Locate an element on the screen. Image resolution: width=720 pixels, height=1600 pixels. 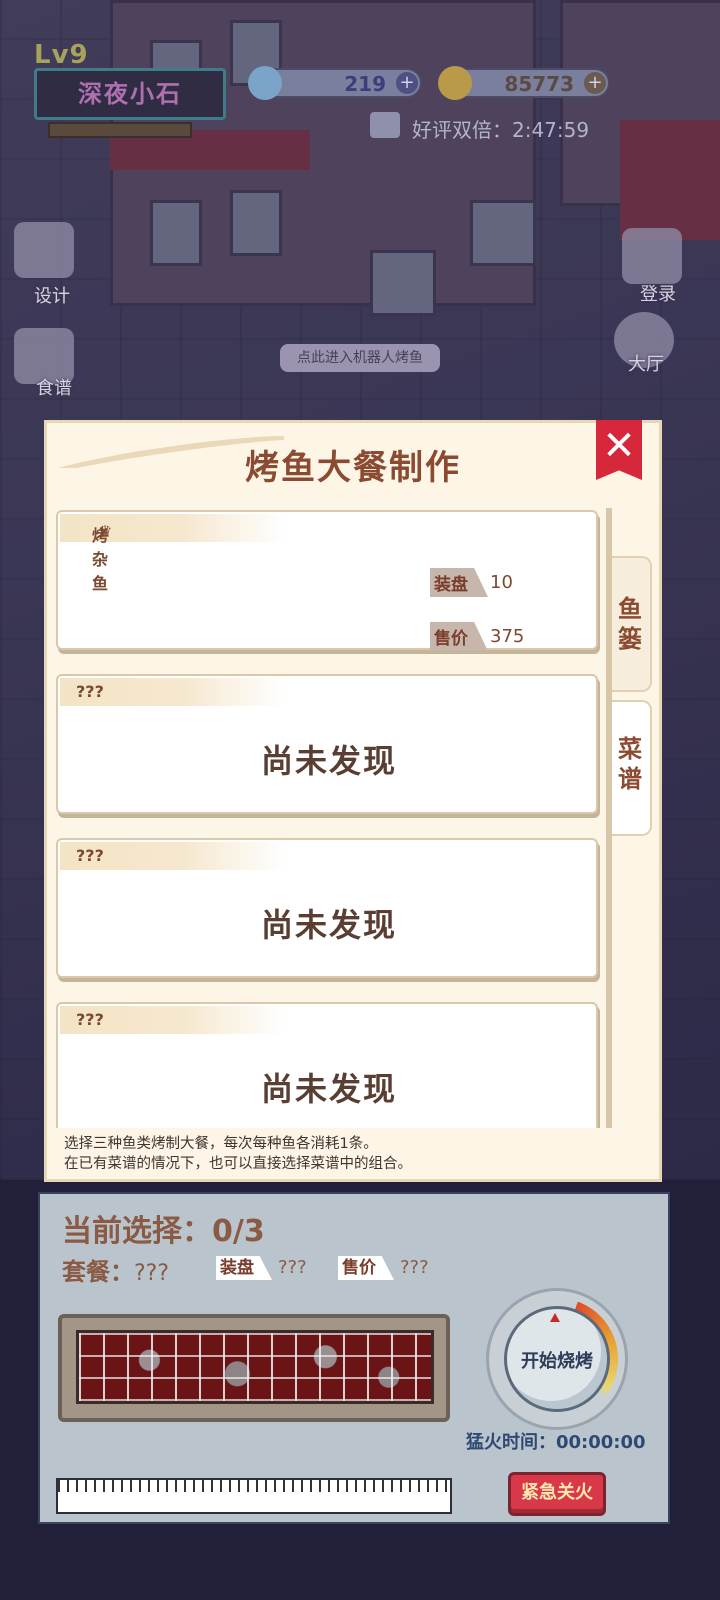
experience-bar is located at coordinates (120, 130).